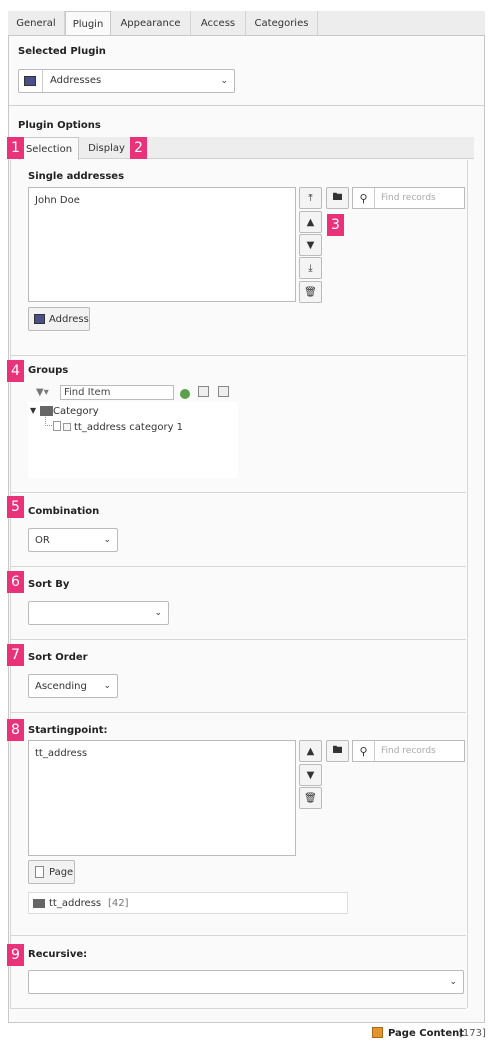 The width and height of the screenshot is (493, 1049). Describe the element at coordinates (59, 125) in the screenshot. I see `plugin-options-label: Plugin Options` at that location.